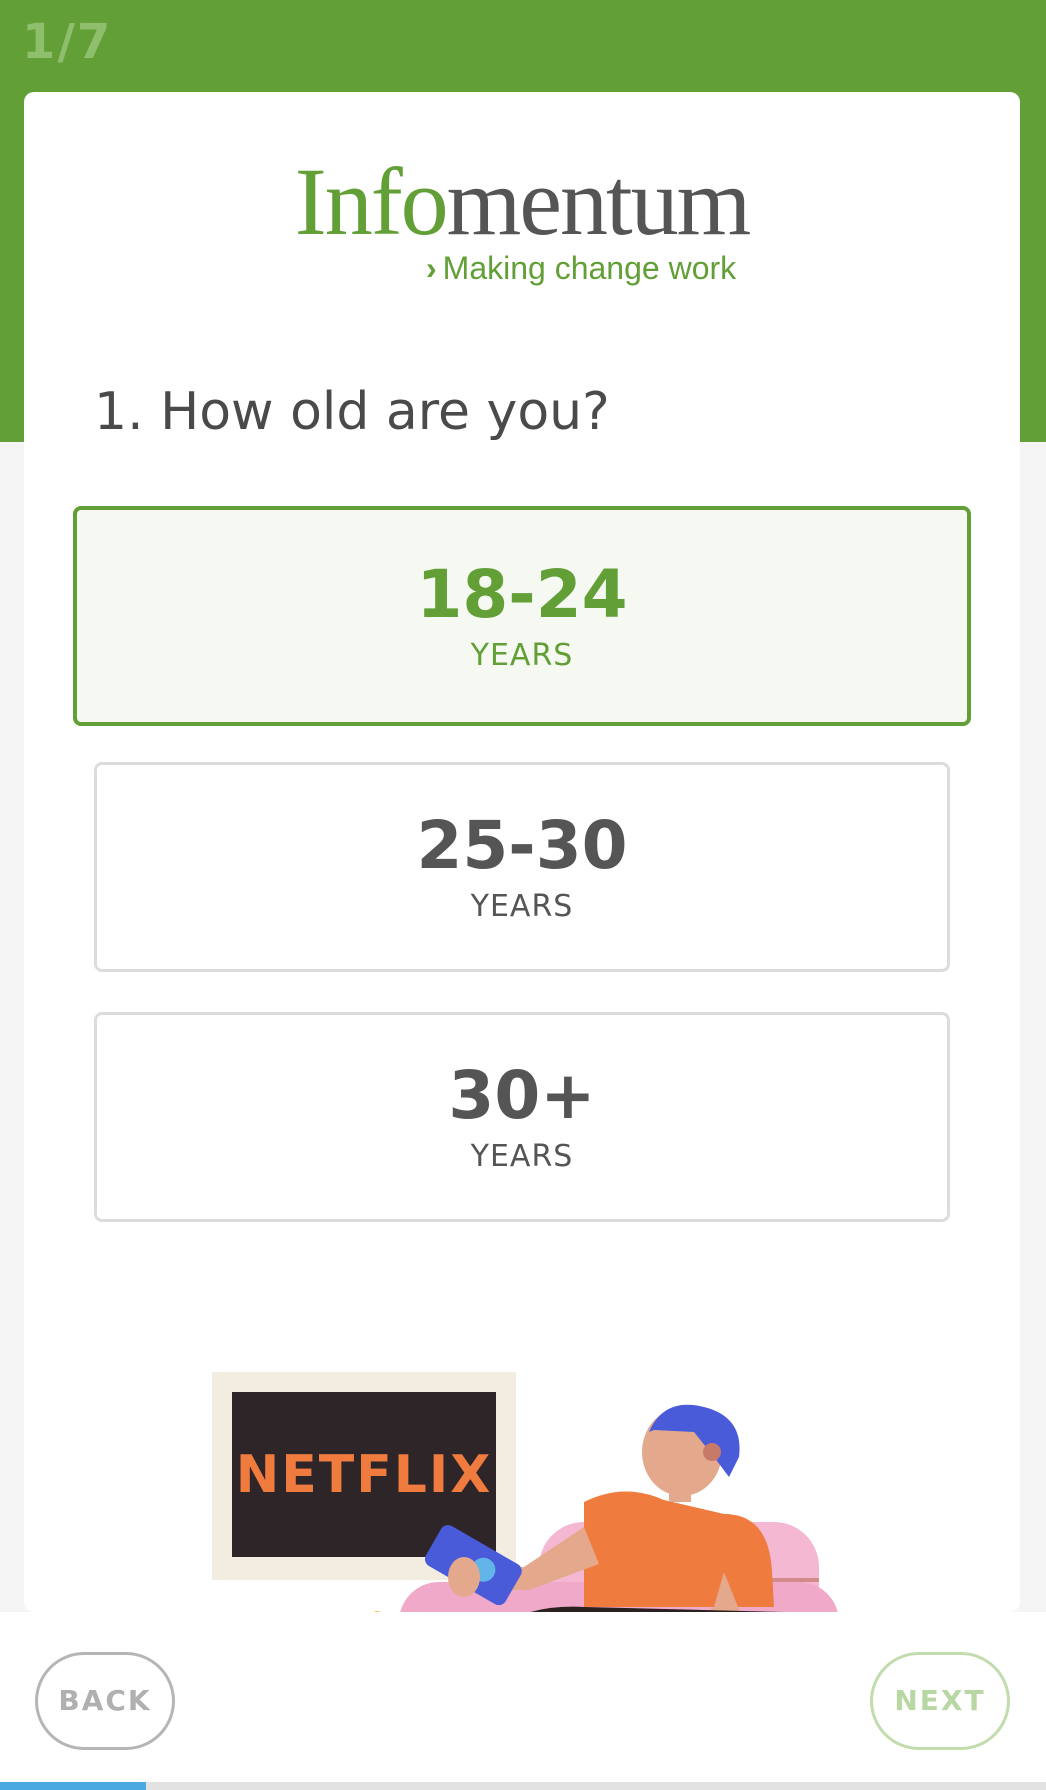 The image size is (1046, 1790). I want to click on progress-bar, so click(523, 1786).